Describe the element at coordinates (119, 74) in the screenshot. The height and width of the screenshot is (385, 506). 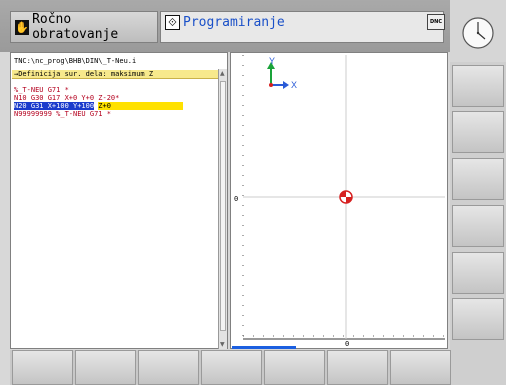
I see `definition-prompt: →Definicija sur. dela: maksimum Z` at that location.